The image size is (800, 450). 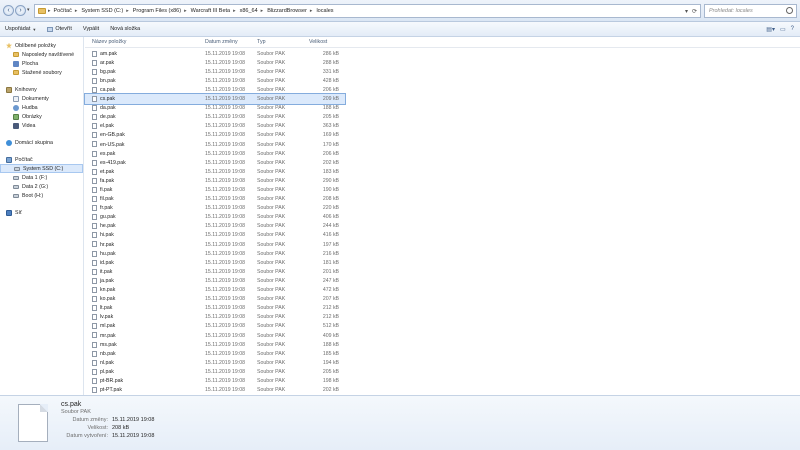 I want to click on sidebar-item-drive-h: Boot (H:), so click(x=41, y=195).